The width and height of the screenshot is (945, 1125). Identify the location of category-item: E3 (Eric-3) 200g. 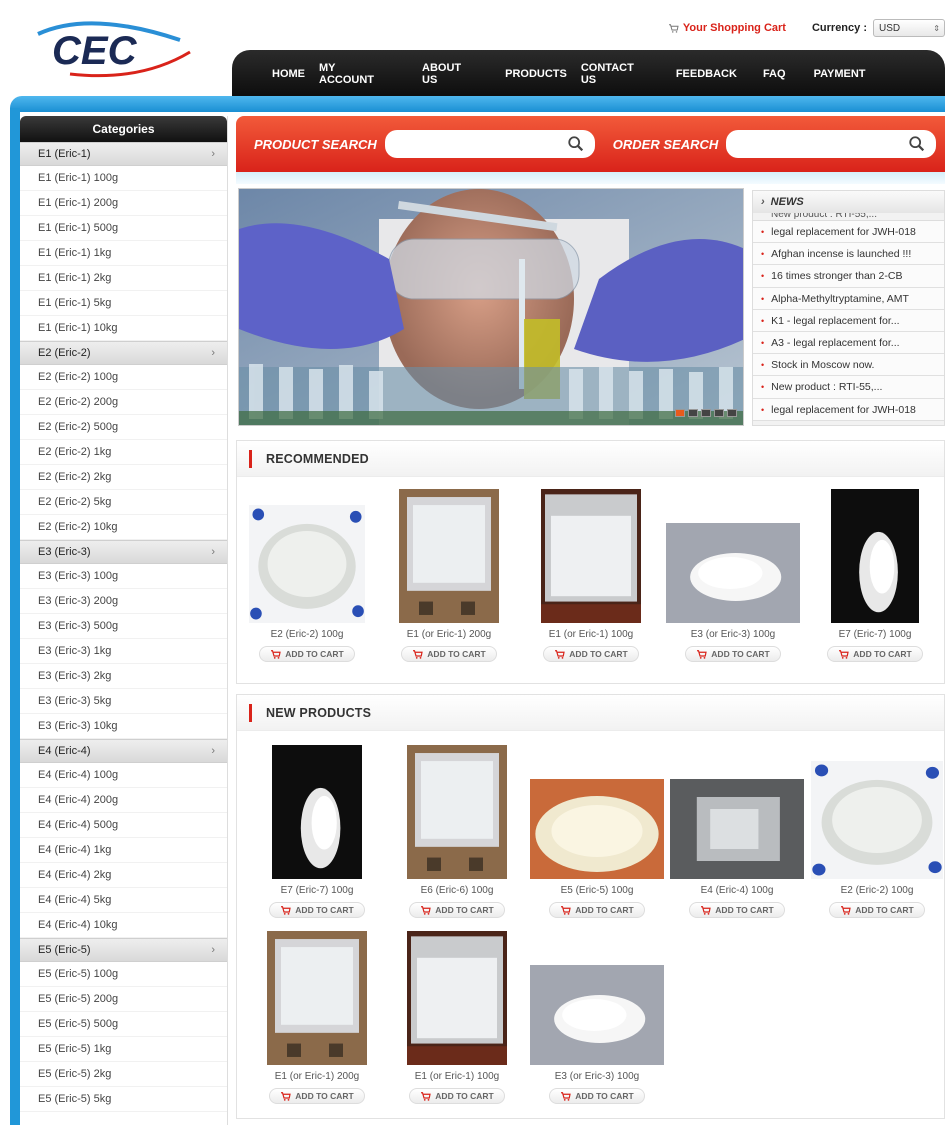
(123, 601).